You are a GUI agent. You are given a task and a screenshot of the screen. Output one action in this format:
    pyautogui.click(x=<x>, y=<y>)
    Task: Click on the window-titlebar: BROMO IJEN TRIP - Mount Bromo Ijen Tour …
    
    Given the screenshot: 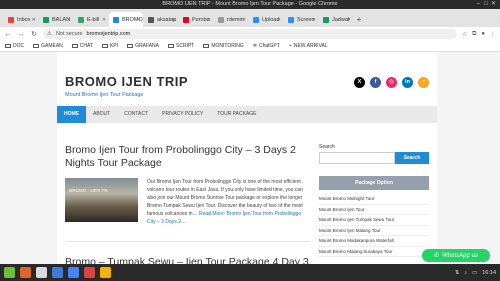 What is the action you would take?
    pyautogui.click(x=250, y=4)
    